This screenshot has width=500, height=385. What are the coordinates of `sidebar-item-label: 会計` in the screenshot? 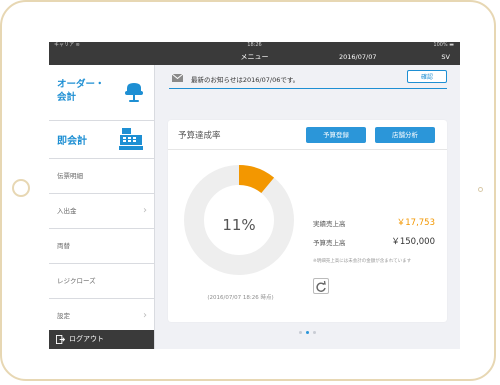 It's located at (67, 97).